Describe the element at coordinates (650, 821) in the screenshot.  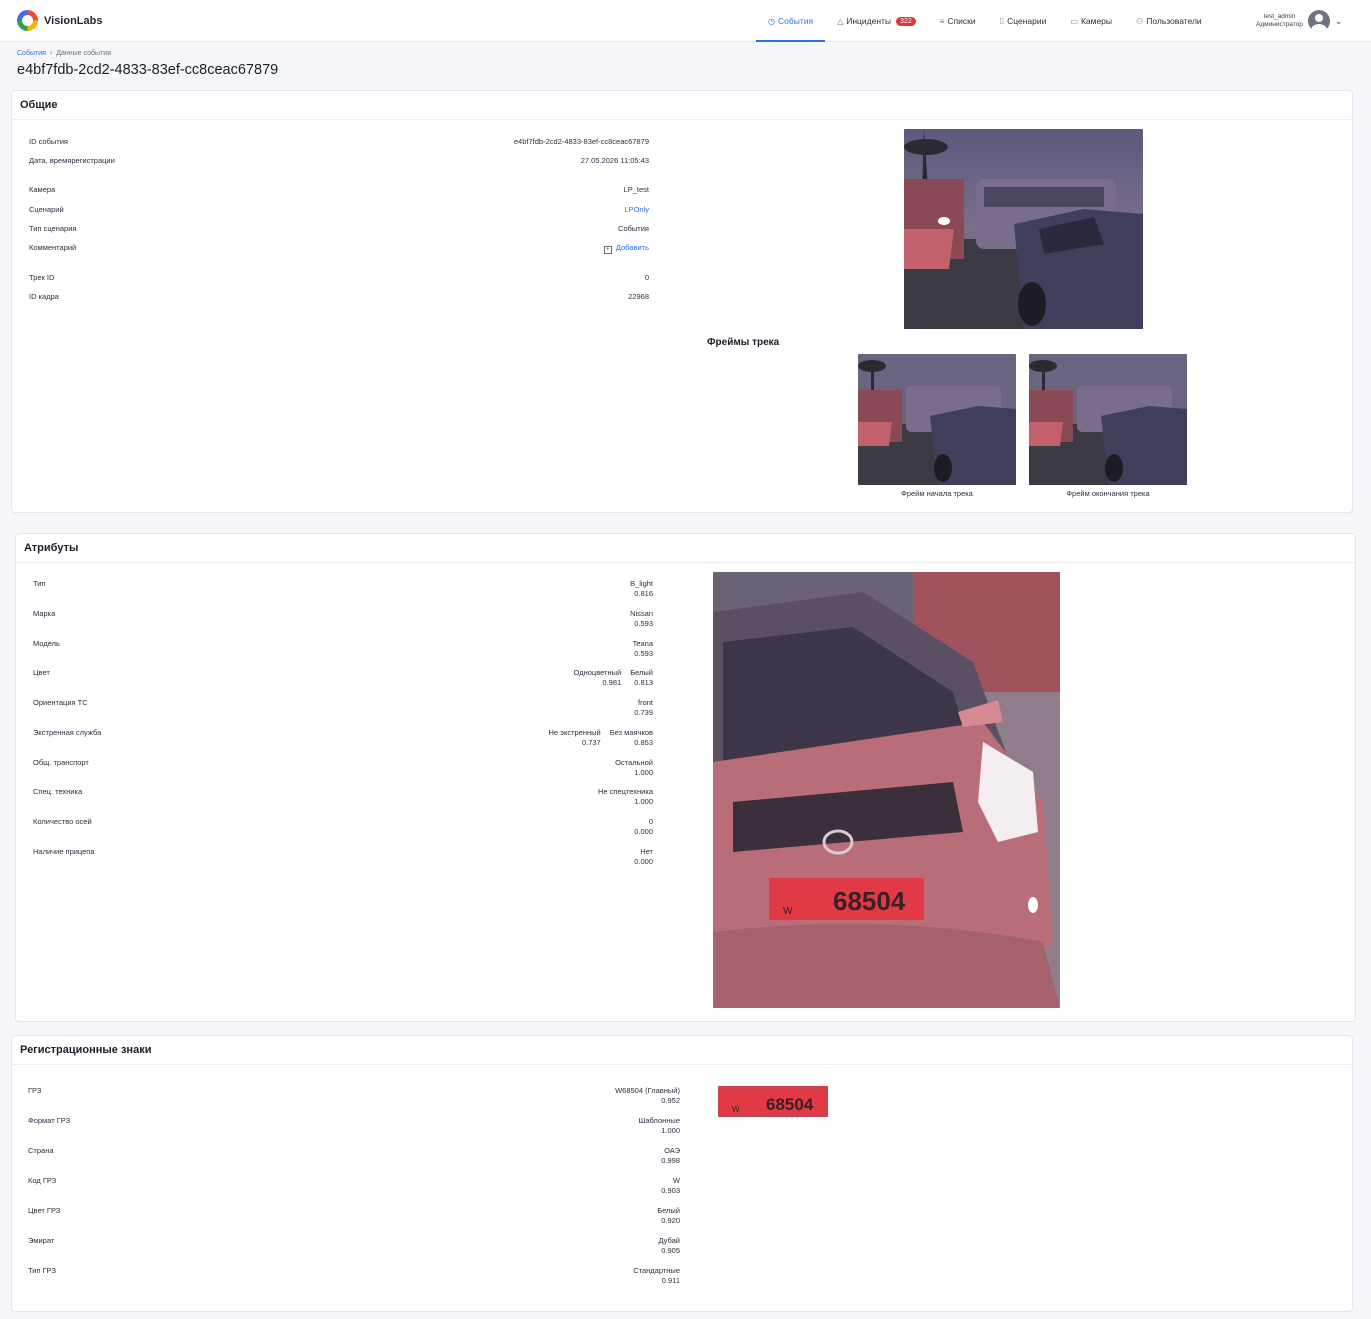
I see `attribute-value: 0` at that location.